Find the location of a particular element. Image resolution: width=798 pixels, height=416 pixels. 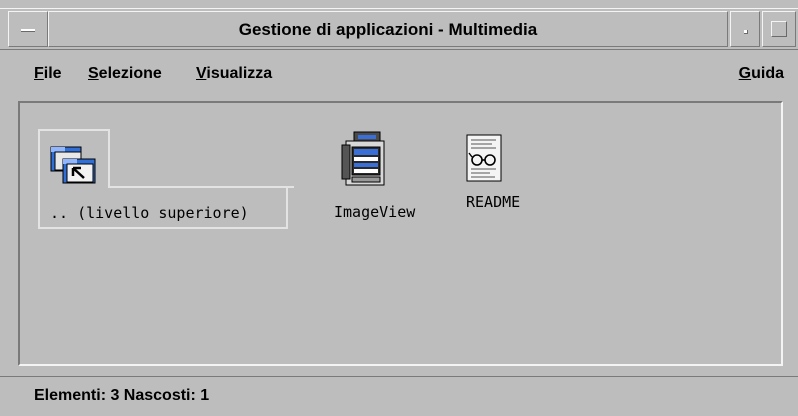

parent-folder-item: .. (livello superiore) is located at coordinates (166, 179).